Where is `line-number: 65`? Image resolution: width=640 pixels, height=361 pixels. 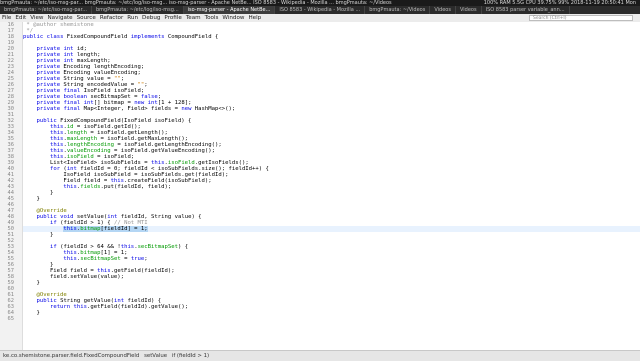
line-number: 65 is located at coordinates (11, 319).